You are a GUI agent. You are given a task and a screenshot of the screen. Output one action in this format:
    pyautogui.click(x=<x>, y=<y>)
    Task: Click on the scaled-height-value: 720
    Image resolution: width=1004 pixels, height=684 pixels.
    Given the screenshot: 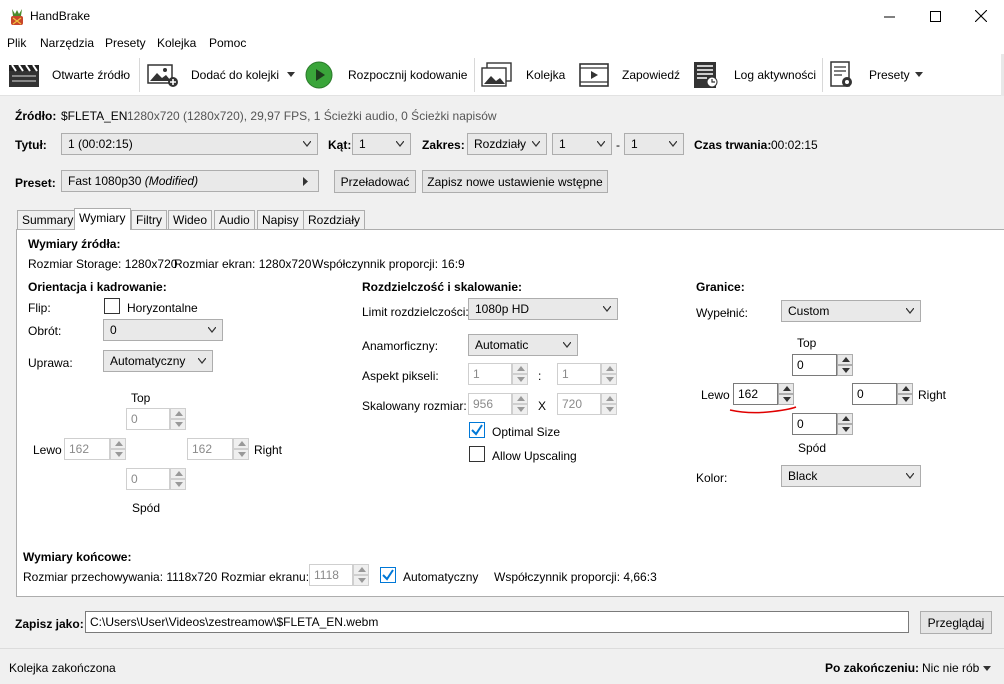 What is the action you would take?
    pyautogui.click(x=579, y=404)
    